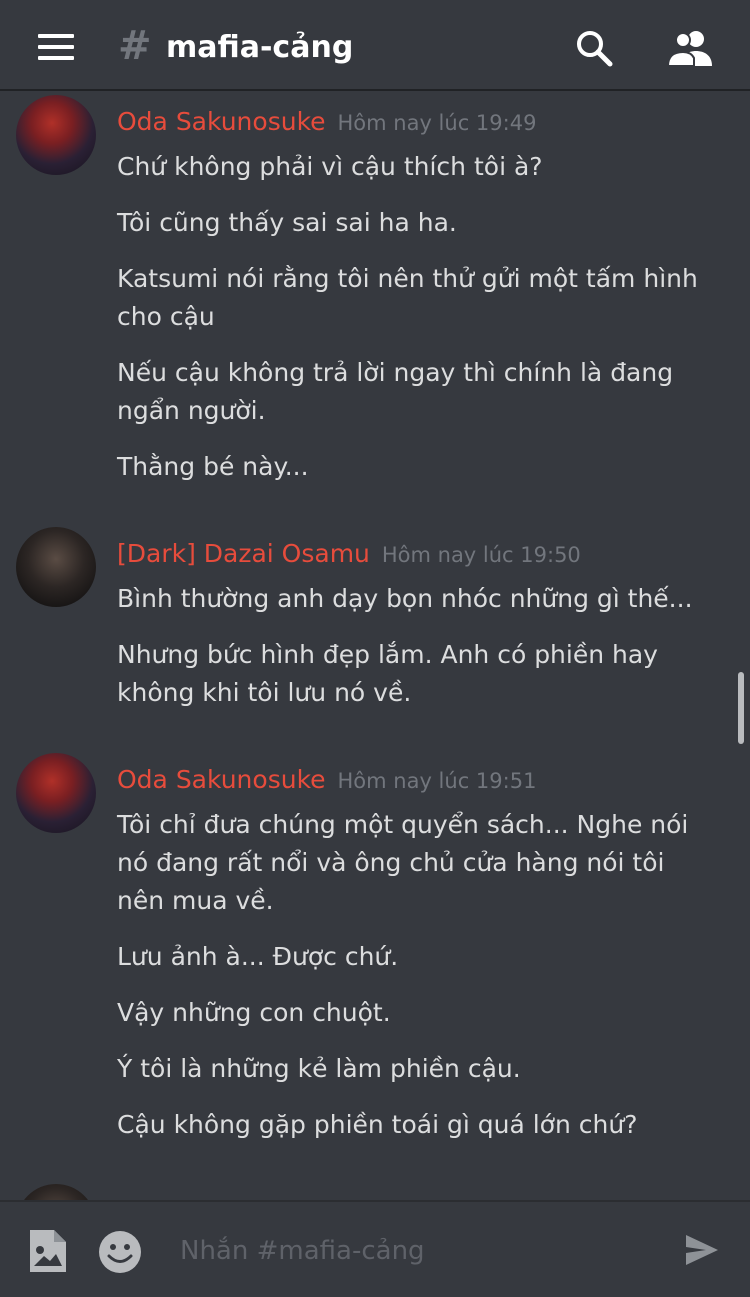 Image resolution: width=750 pixels, height=1297 pixels. I want to click on message-header: Oda Sakunosuke Hôm nay lúc 19:49, so click(326, 122).